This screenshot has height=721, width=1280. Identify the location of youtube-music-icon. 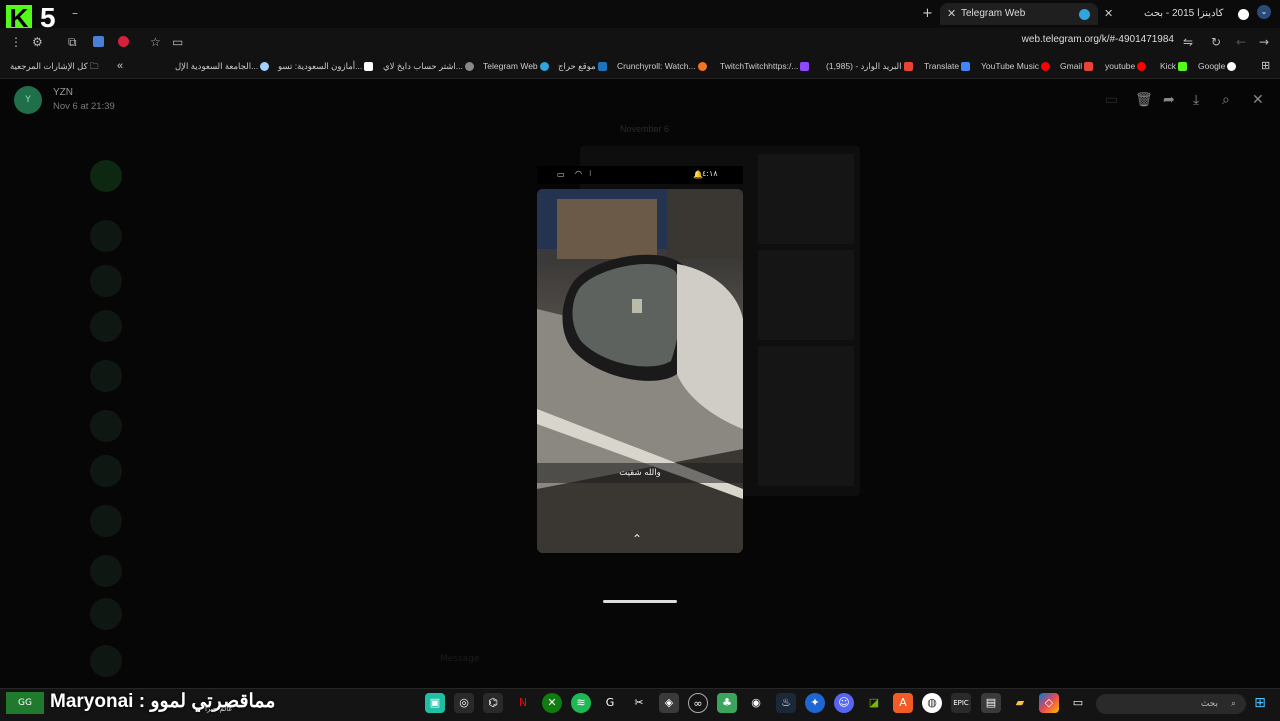
(1045, 67).